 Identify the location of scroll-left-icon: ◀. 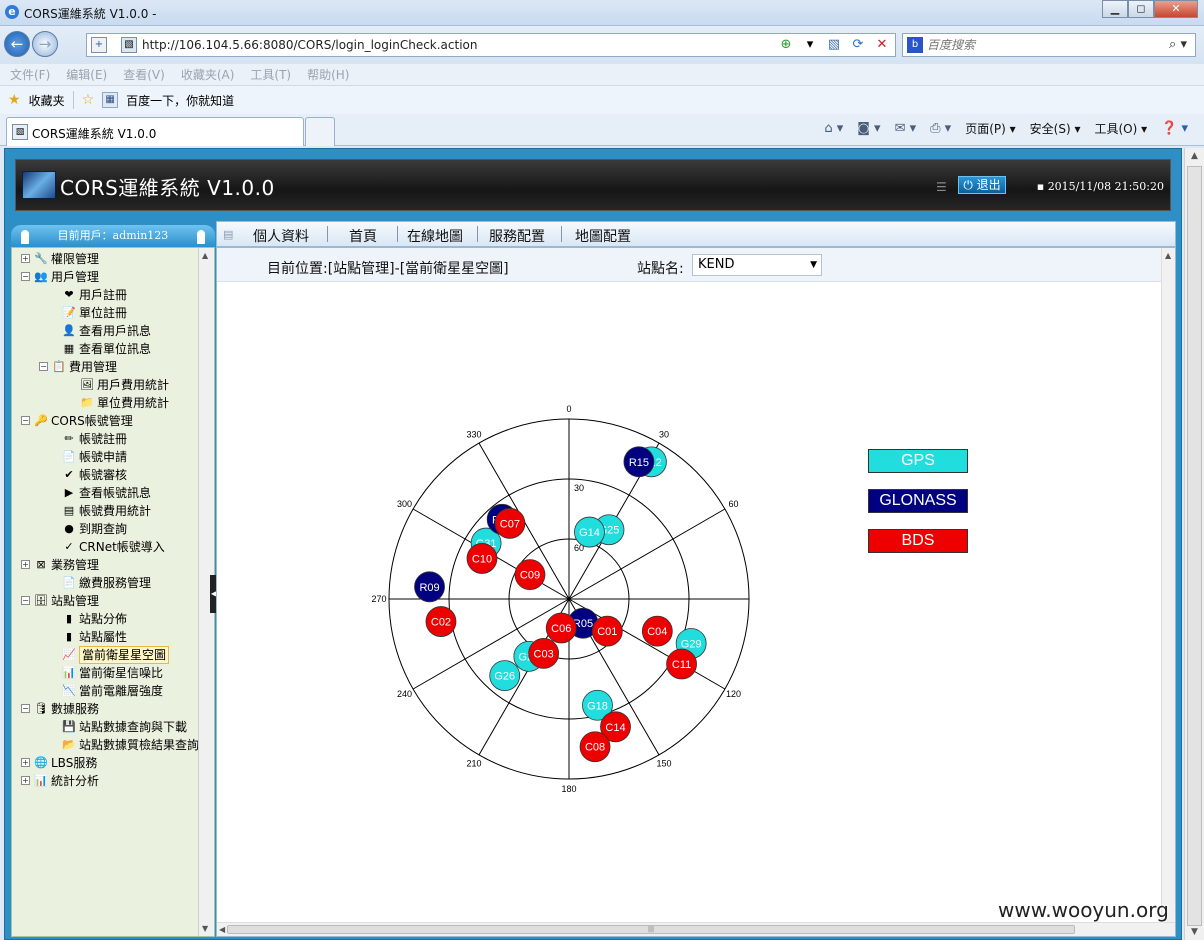
(222, 929).